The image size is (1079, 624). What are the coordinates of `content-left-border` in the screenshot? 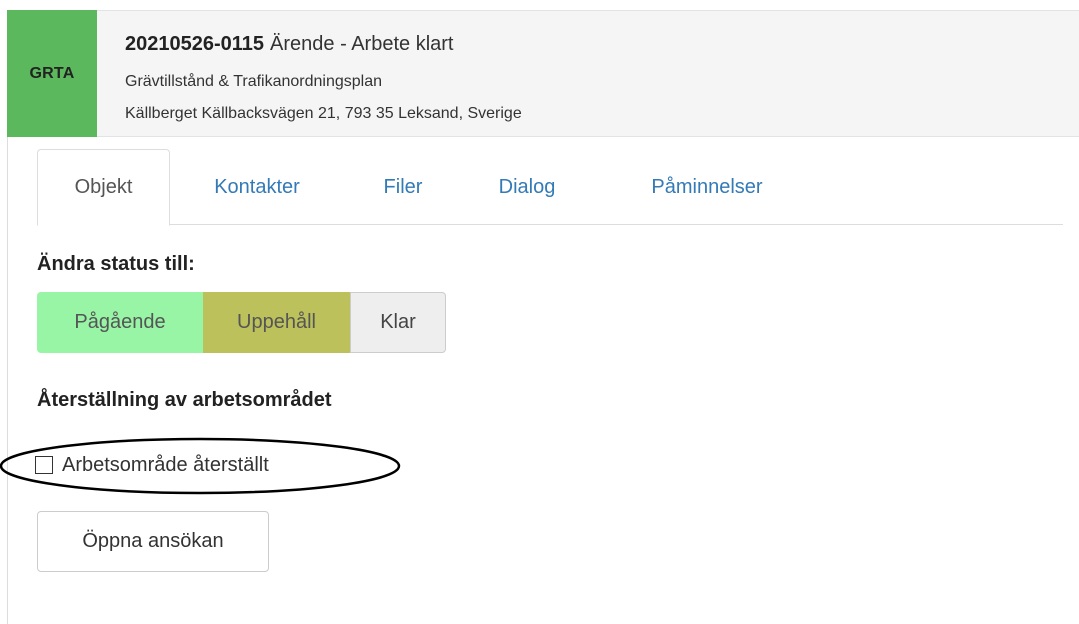 It's located at (7, 380).